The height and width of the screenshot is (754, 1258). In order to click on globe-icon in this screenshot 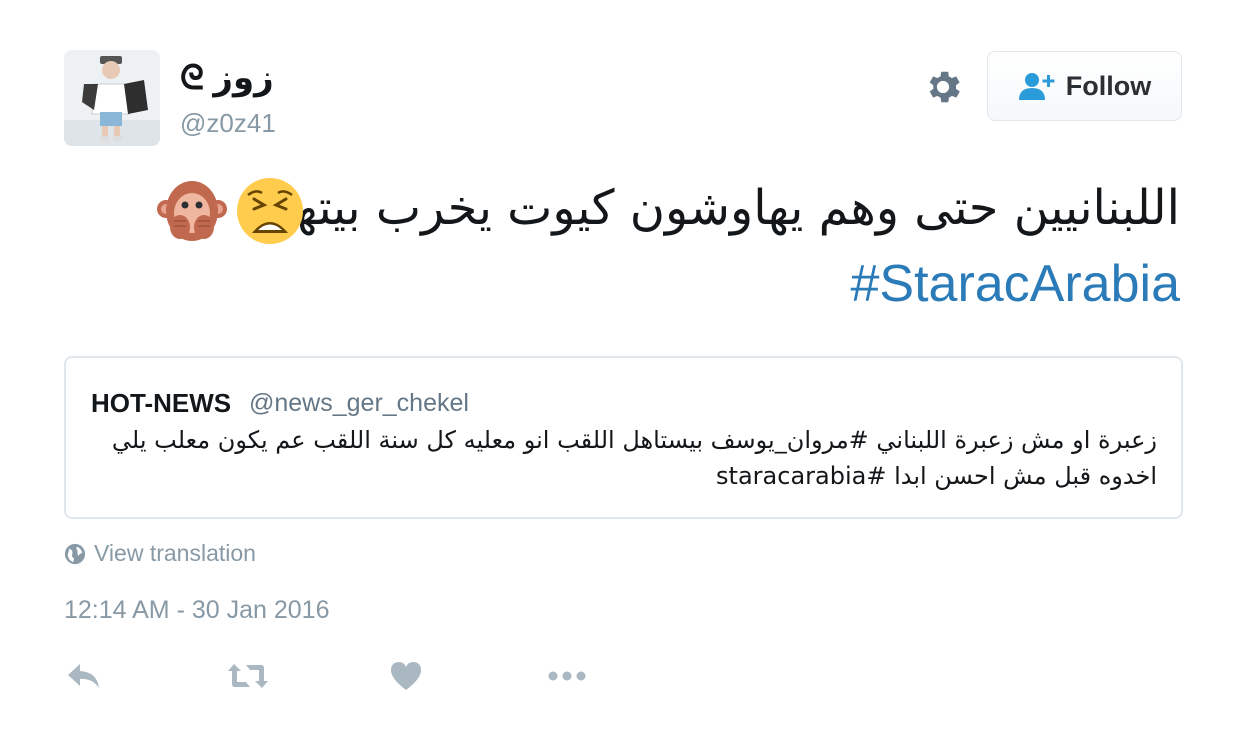, I will do `click(75, 553)`.